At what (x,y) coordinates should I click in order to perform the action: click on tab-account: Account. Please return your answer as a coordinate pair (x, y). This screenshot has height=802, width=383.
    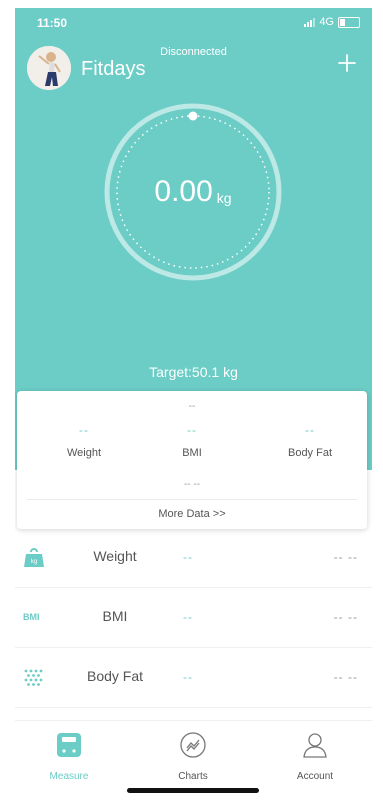
    Looking at the image, I should click on (315, 756).